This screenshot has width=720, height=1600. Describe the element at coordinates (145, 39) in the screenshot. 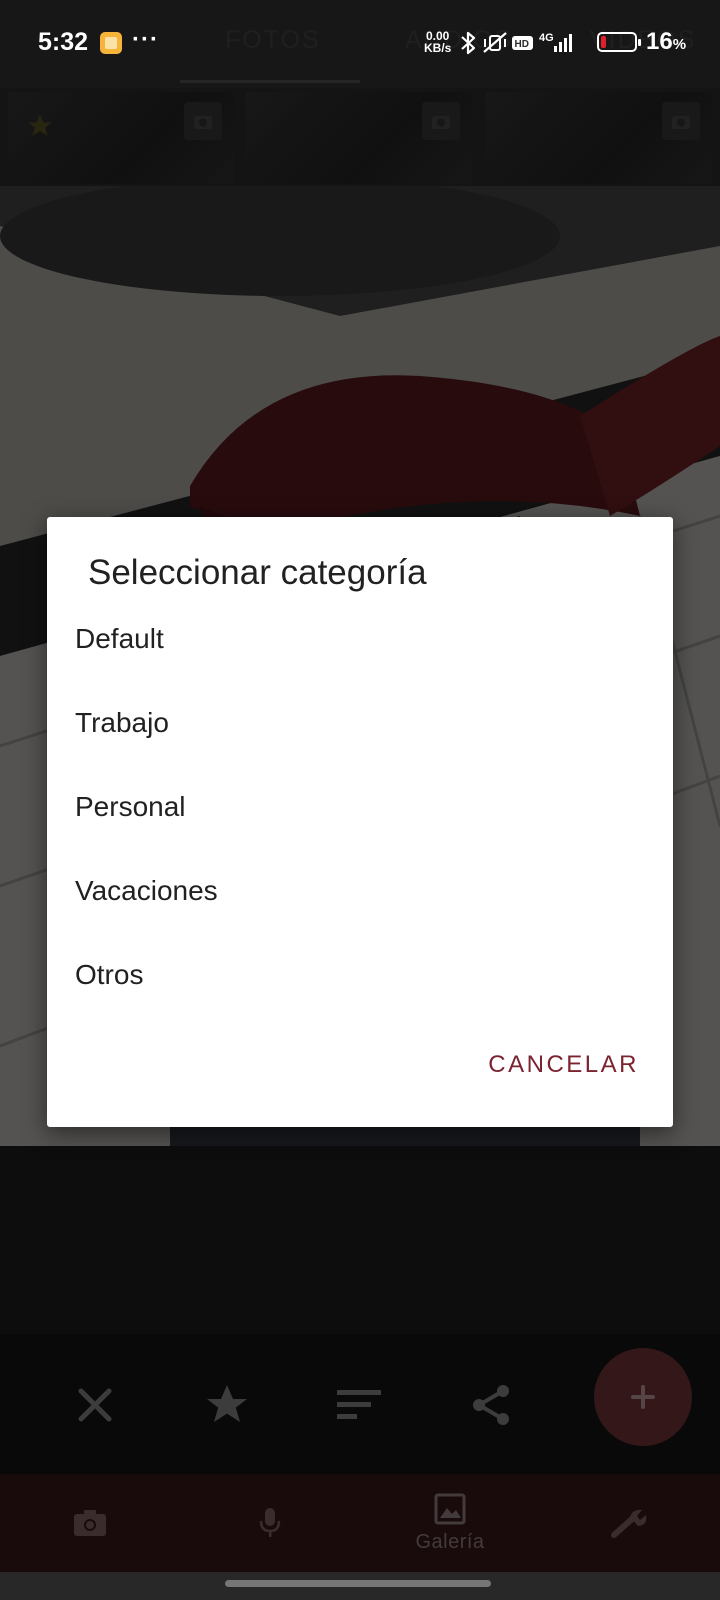

I see `more-dots-icon: ···` at that location.